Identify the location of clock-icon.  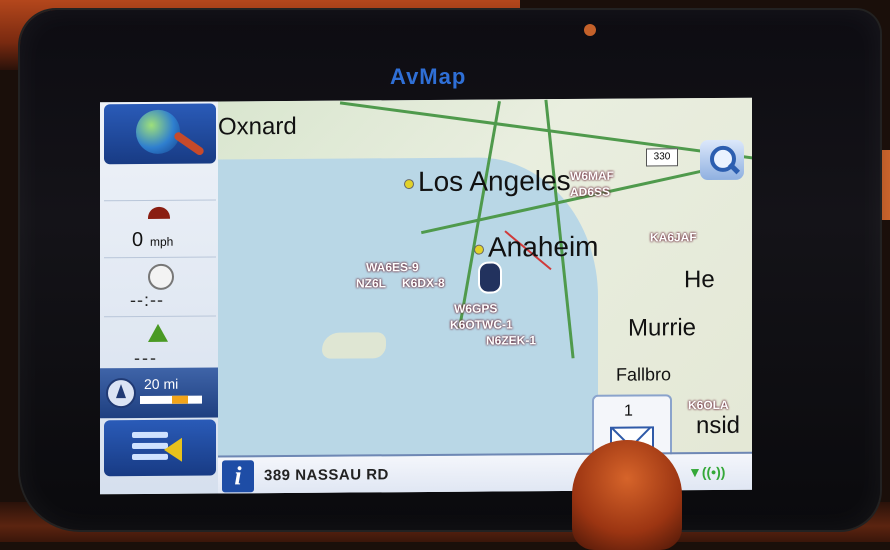
(161, 276).